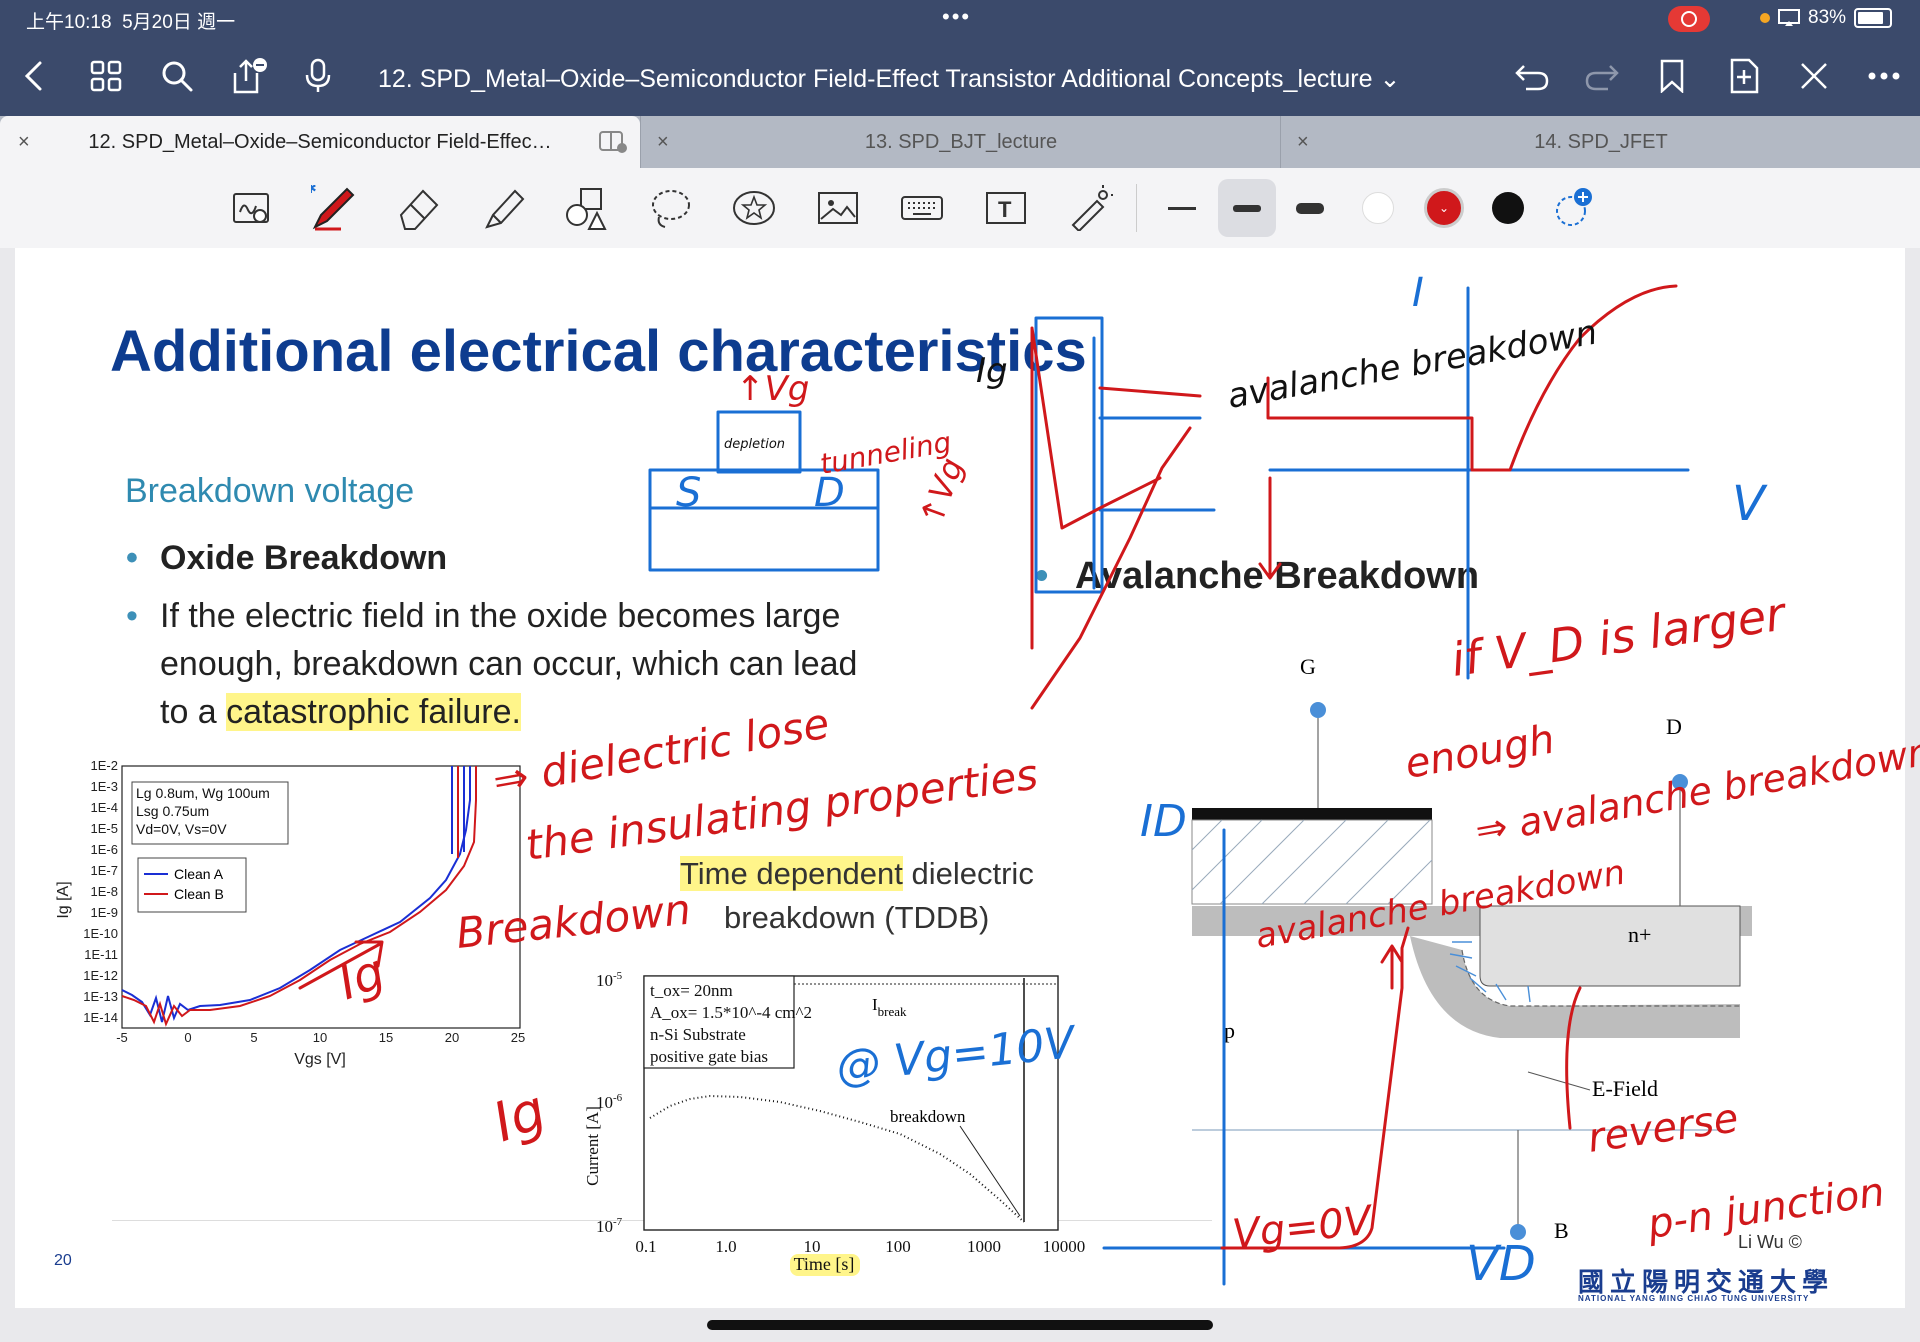 The height and width of the screenshot is (1342, 1920). Describe the element at coordinates (34, 76) in the screenshot. I see `back-icon` at that location.